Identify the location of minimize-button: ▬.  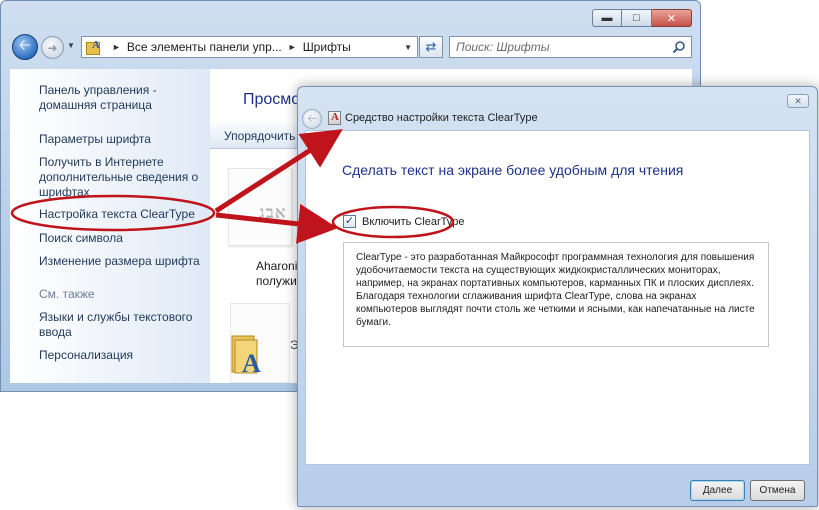
(607, 18).